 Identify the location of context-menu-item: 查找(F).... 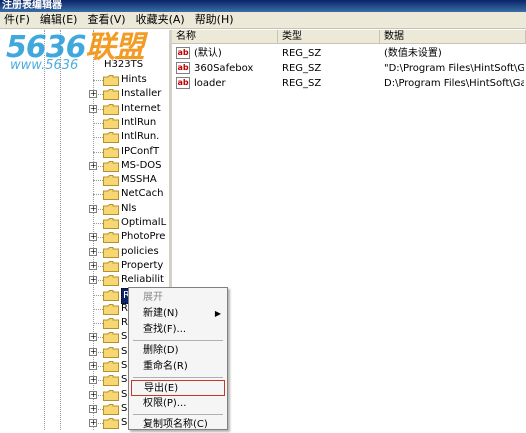
(178, 330).